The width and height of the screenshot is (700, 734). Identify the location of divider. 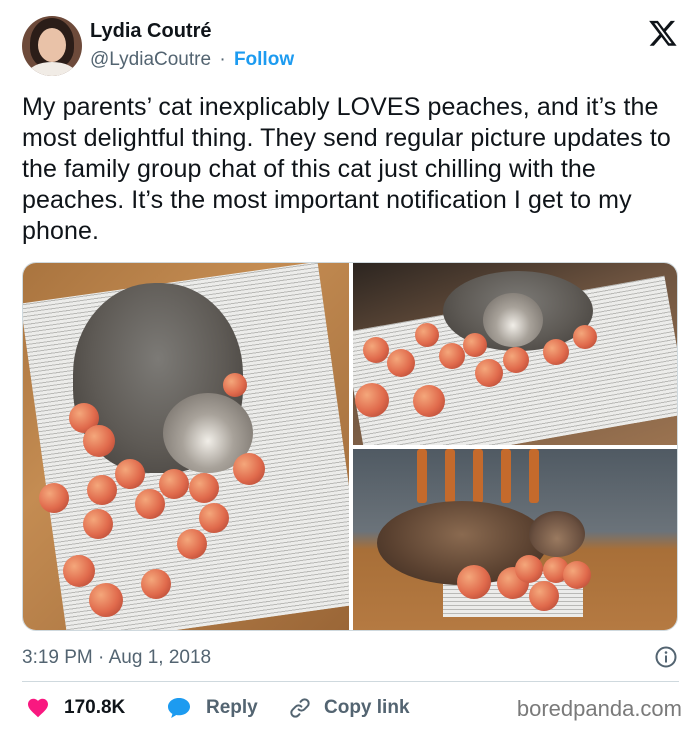
(350, 681).